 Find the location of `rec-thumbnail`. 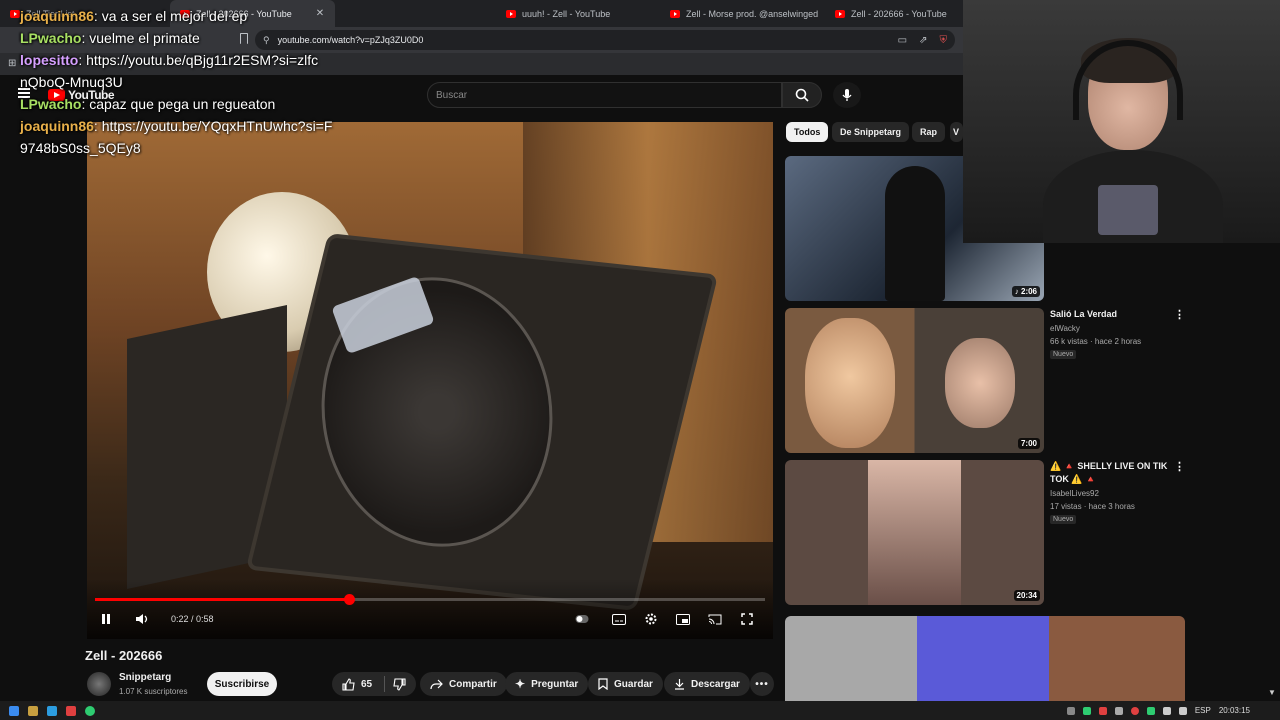

rec-thumbnail is located at coordinates (985, 658).